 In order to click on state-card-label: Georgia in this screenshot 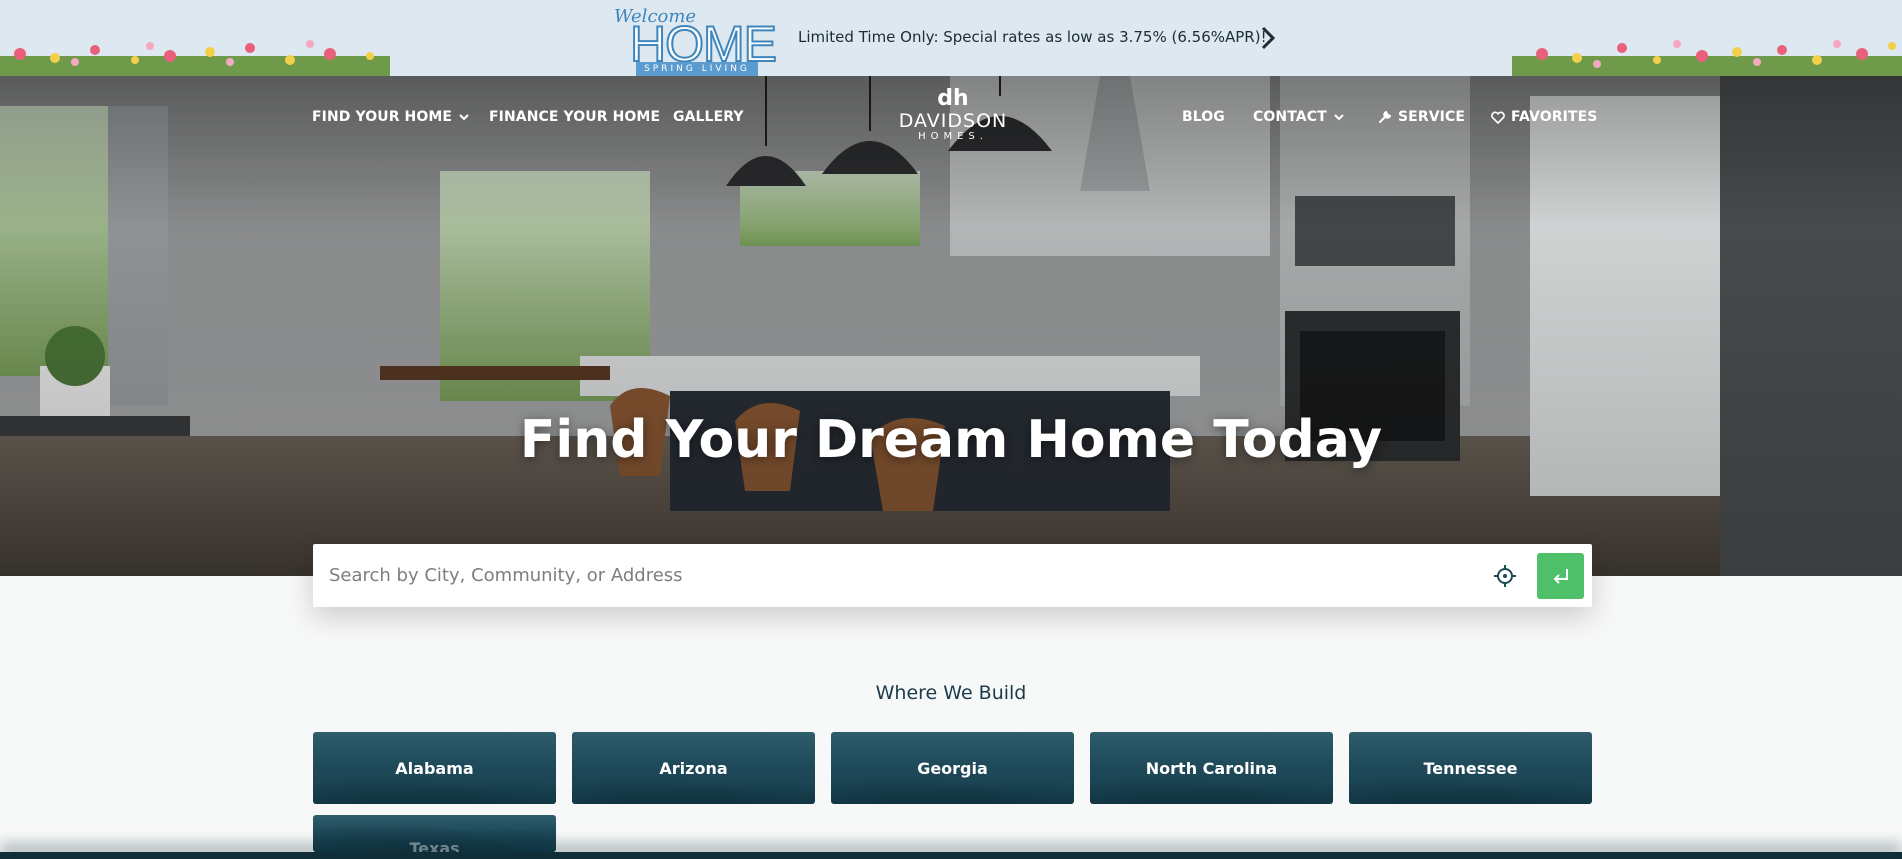, I will do `click(952, 768)`.